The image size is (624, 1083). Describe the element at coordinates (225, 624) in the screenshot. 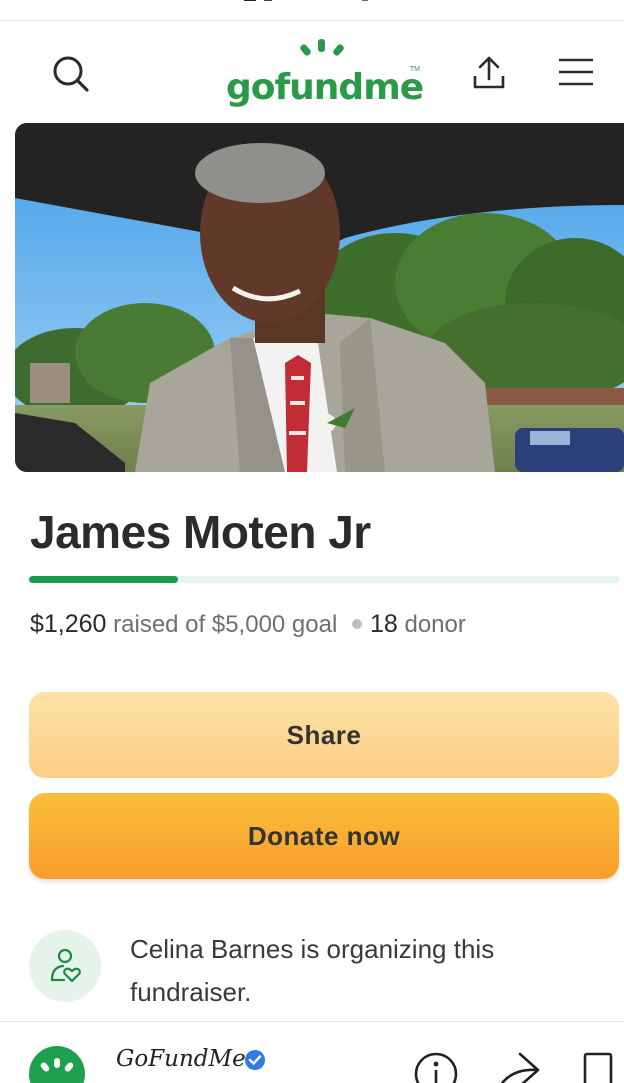

I see `goal-label: raised of $5,000 goal` at that location.